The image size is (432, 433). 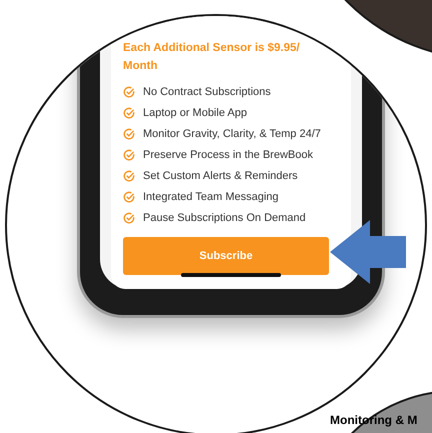 I want to click on feature-text: Preserve Process in the BrewBook, so click(x=228, y=155).